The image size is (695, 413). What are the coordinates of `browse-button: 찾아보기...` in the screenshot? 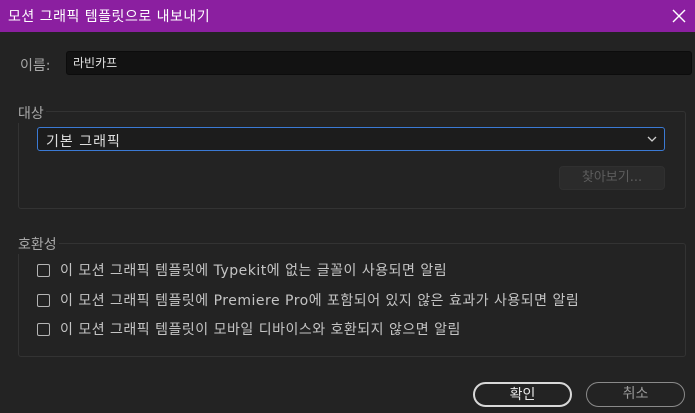 It's located at (612, 178).